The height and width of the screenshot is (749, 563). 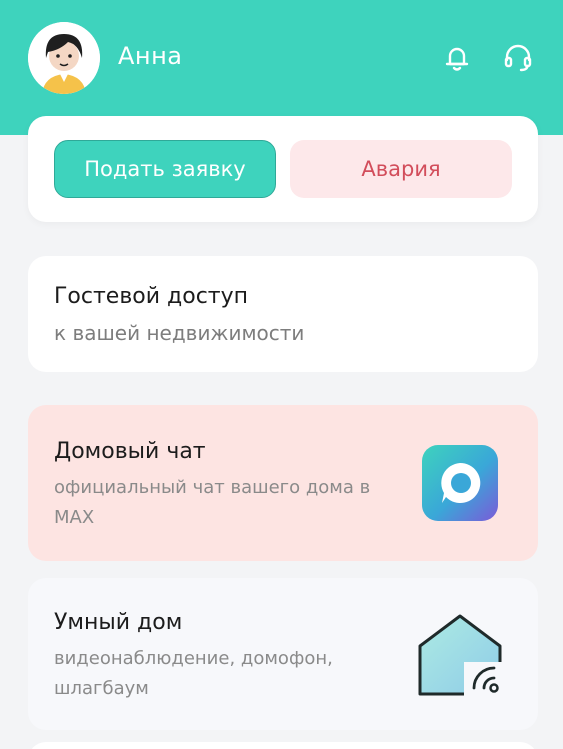 What do you see at coordinates (461, 656) in the screenshot?
I see `smart-home-icon` at bounding box center [461, 656].